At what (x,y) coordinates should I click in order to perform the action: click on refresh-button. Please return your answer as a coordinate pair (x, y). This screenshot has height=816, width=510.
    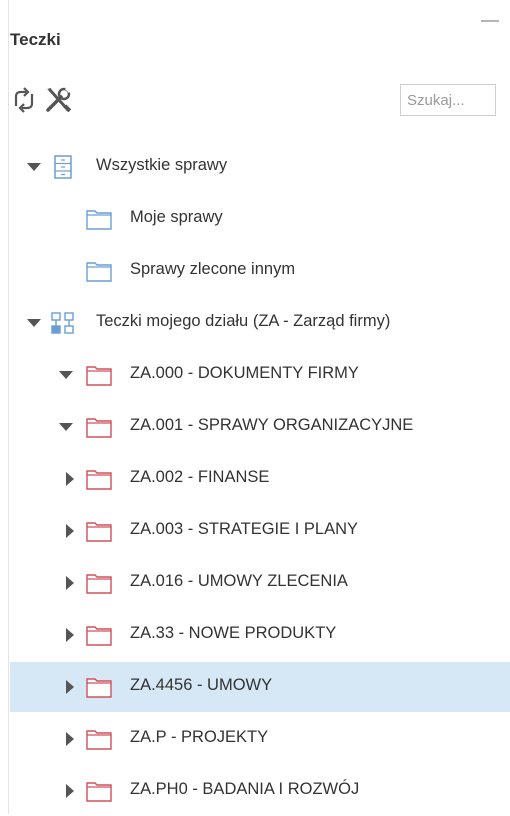
    Looking at the image, I should click on (24, 100).